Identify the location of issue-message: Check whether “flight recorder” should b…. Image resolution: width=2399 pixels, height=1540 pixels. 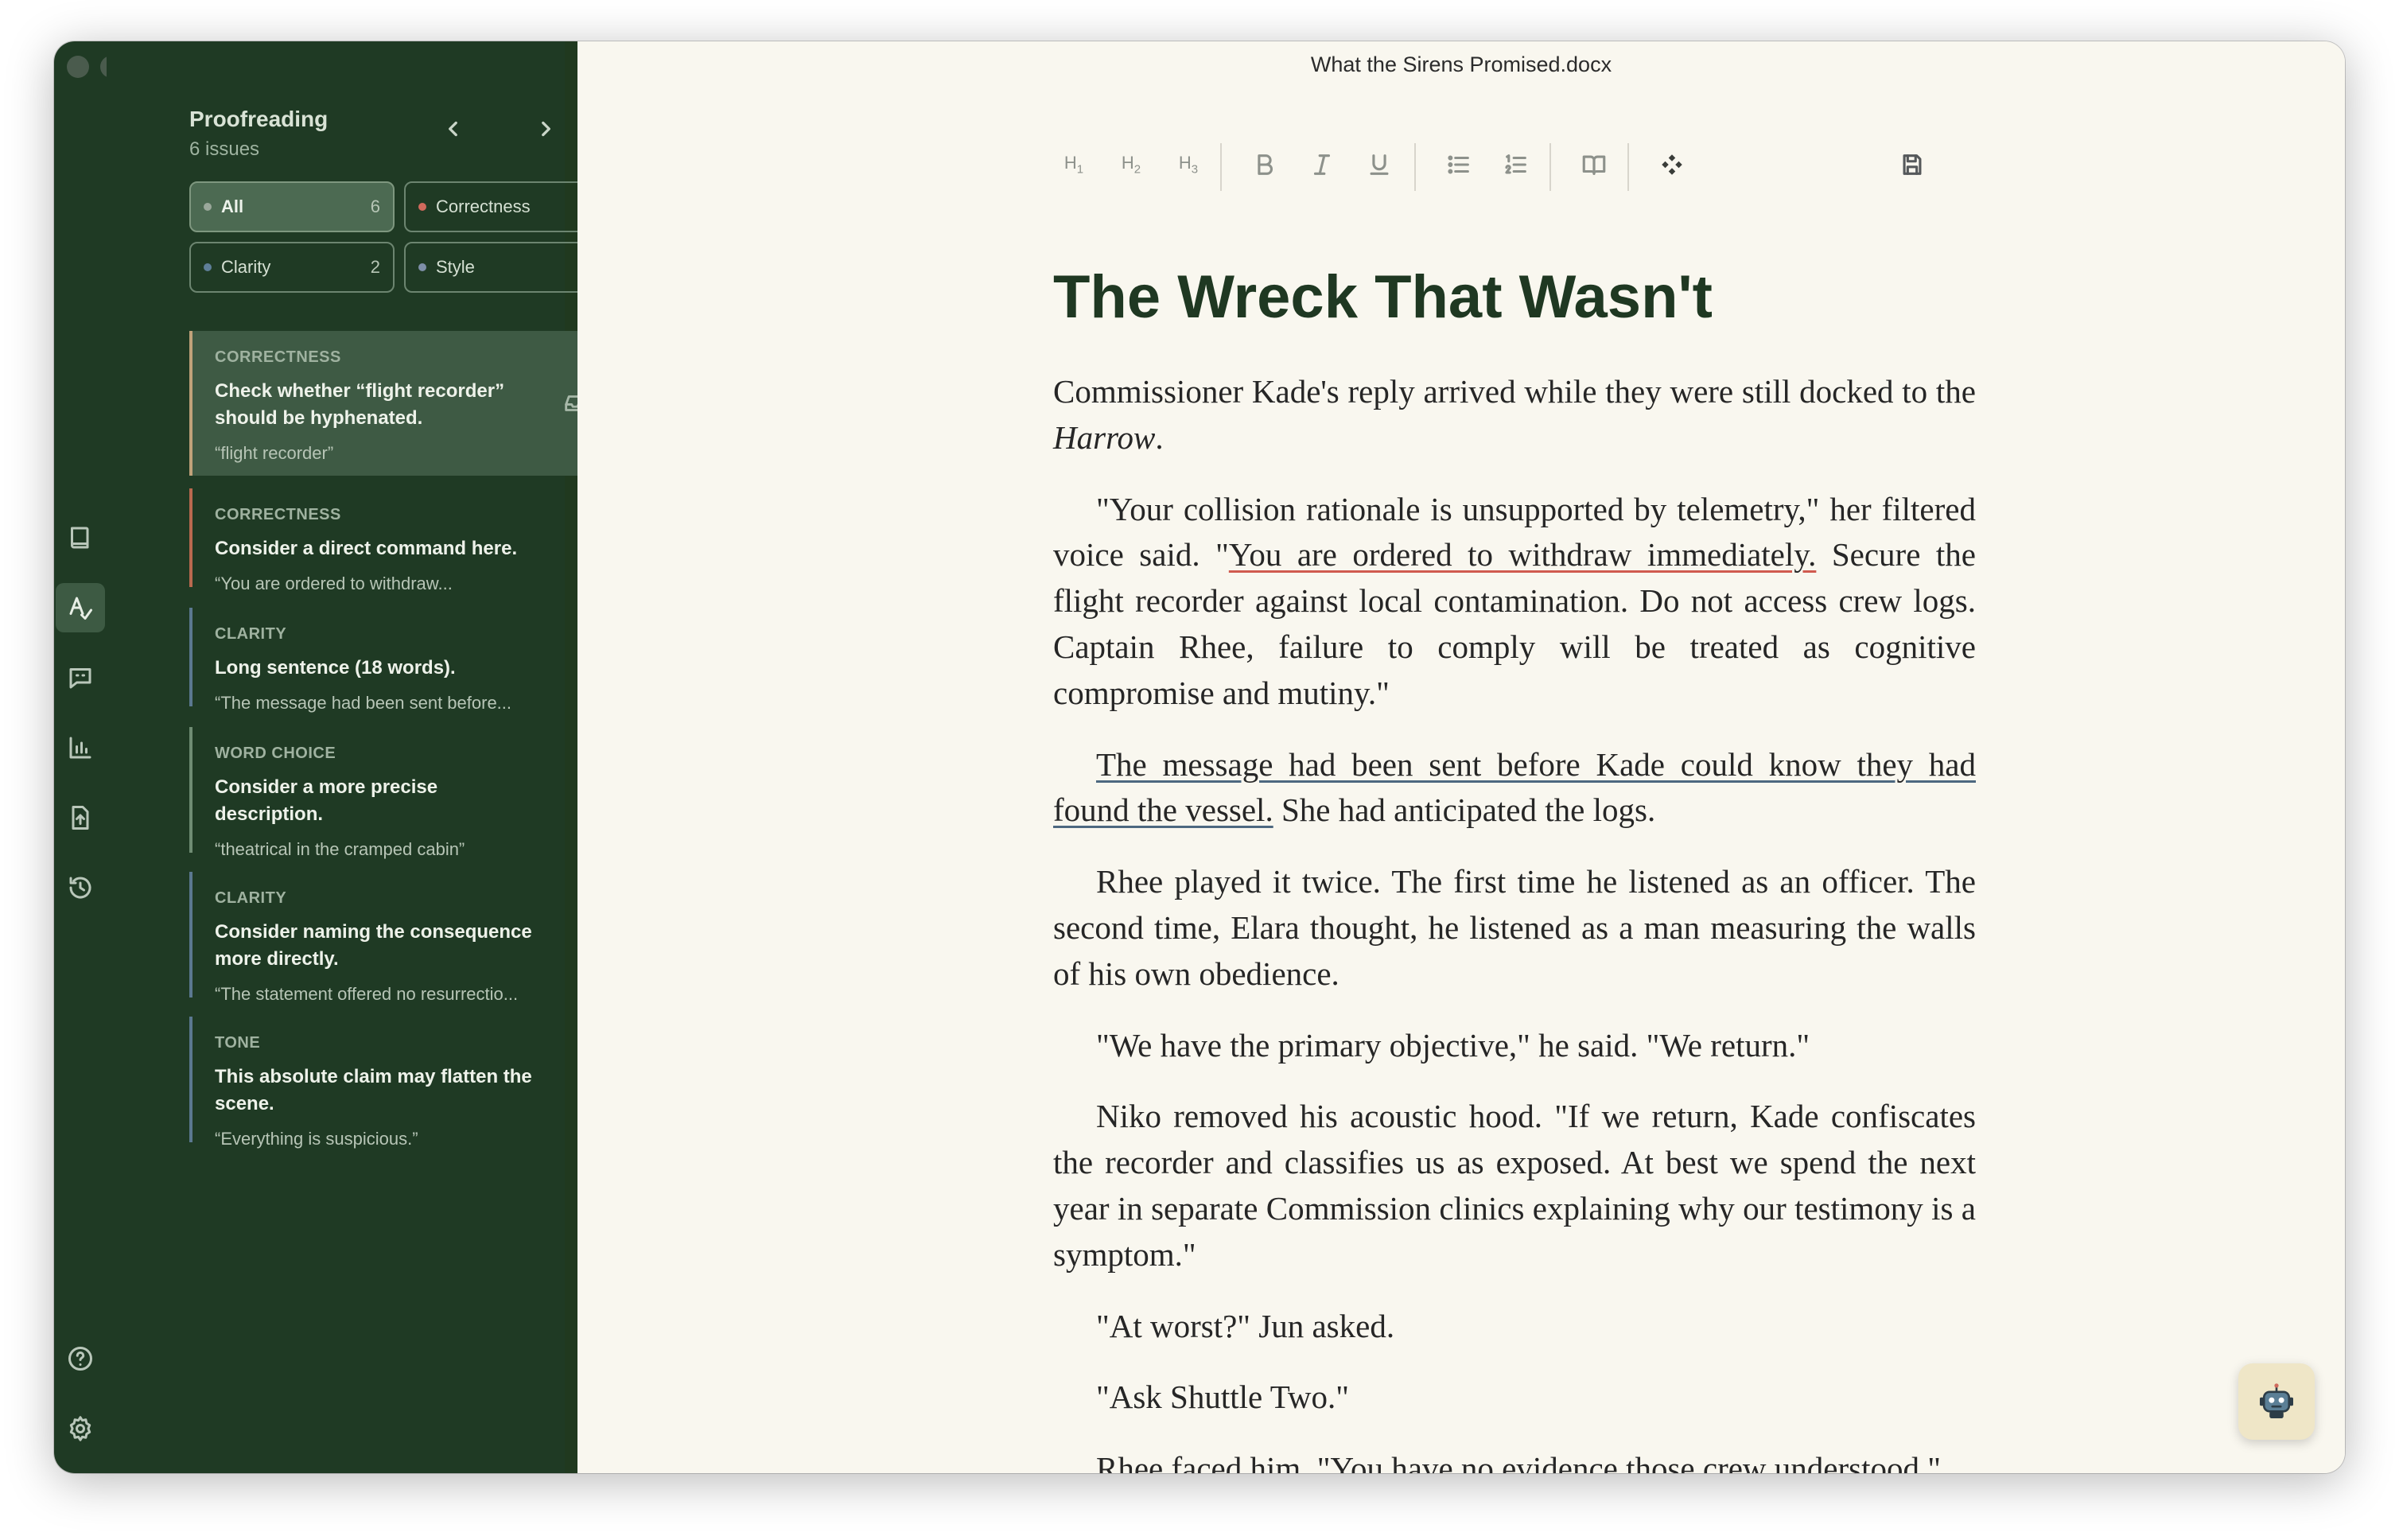
(360, 404).